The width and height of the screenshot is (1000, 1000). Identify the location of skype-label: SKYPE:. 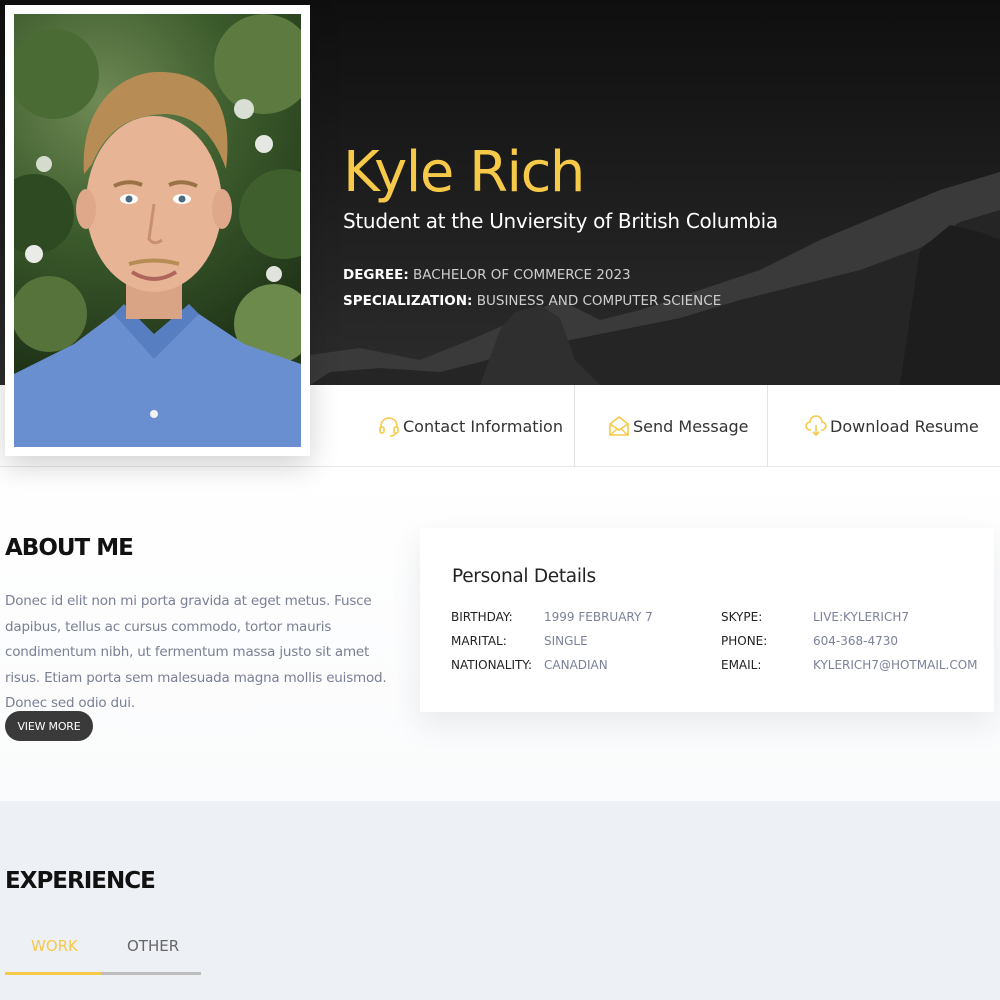
(742, 617).